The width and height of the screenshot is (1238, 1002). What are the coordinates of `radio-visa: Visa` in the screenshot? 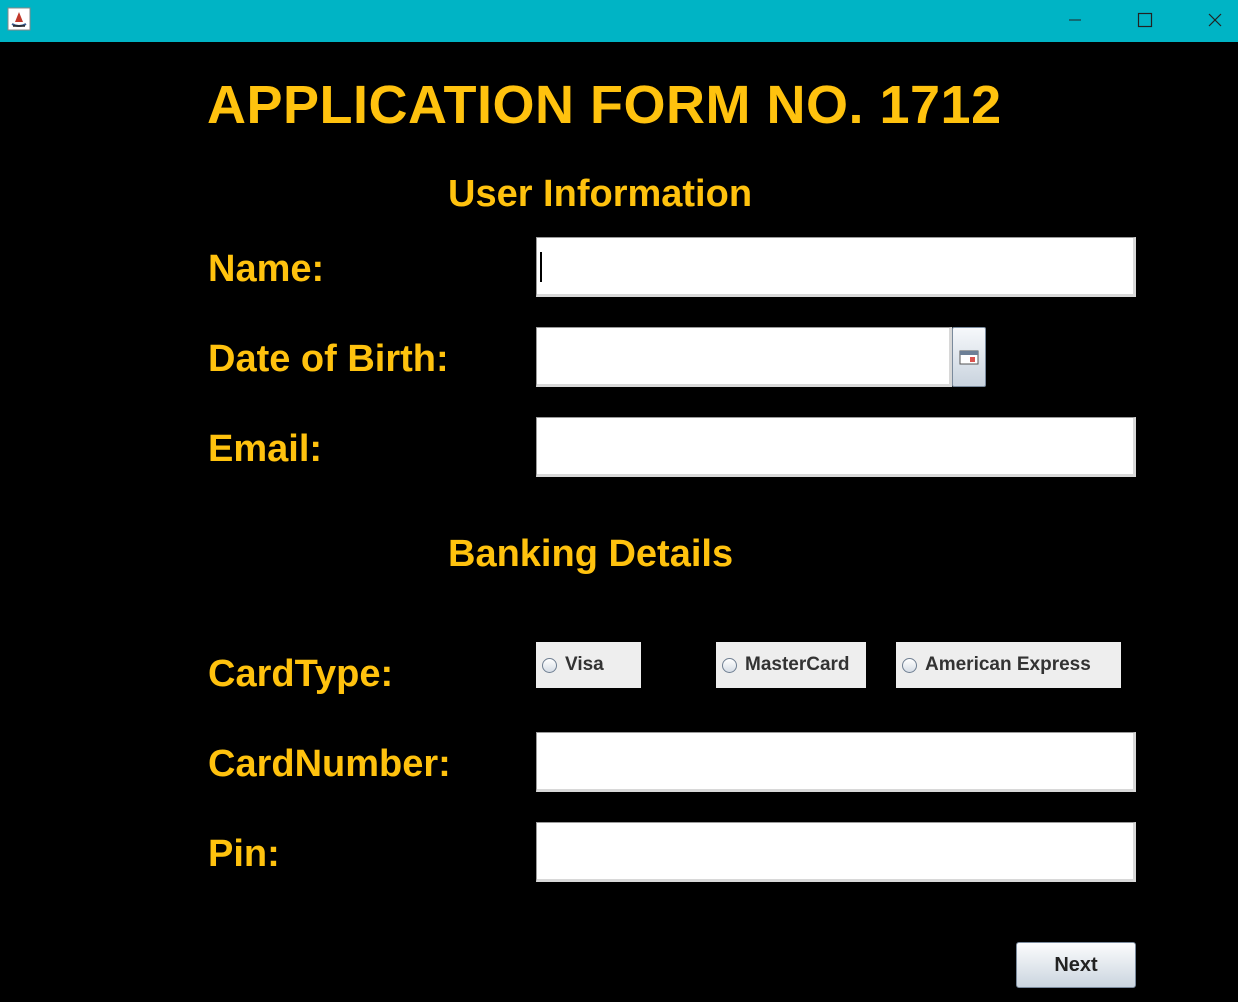 It's located at (588, 665).